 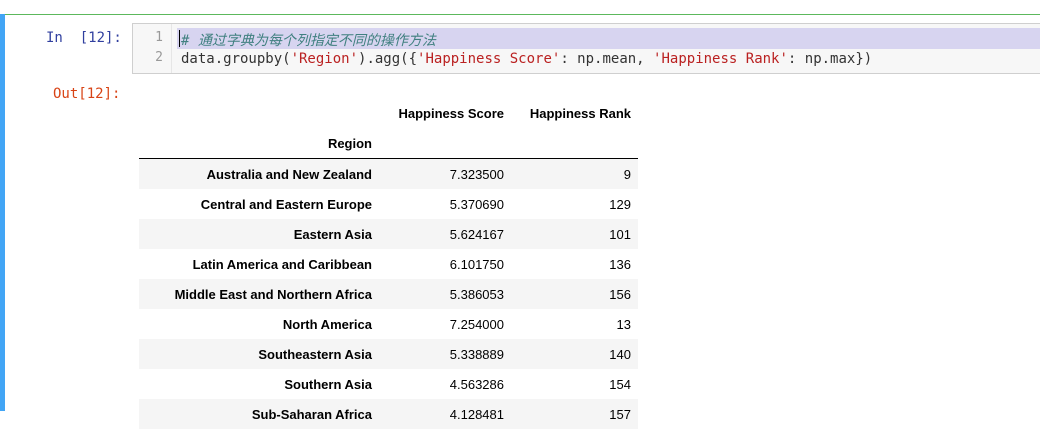 I want to click on line-number-gutter: 1 2, so click(x=152, y=48).